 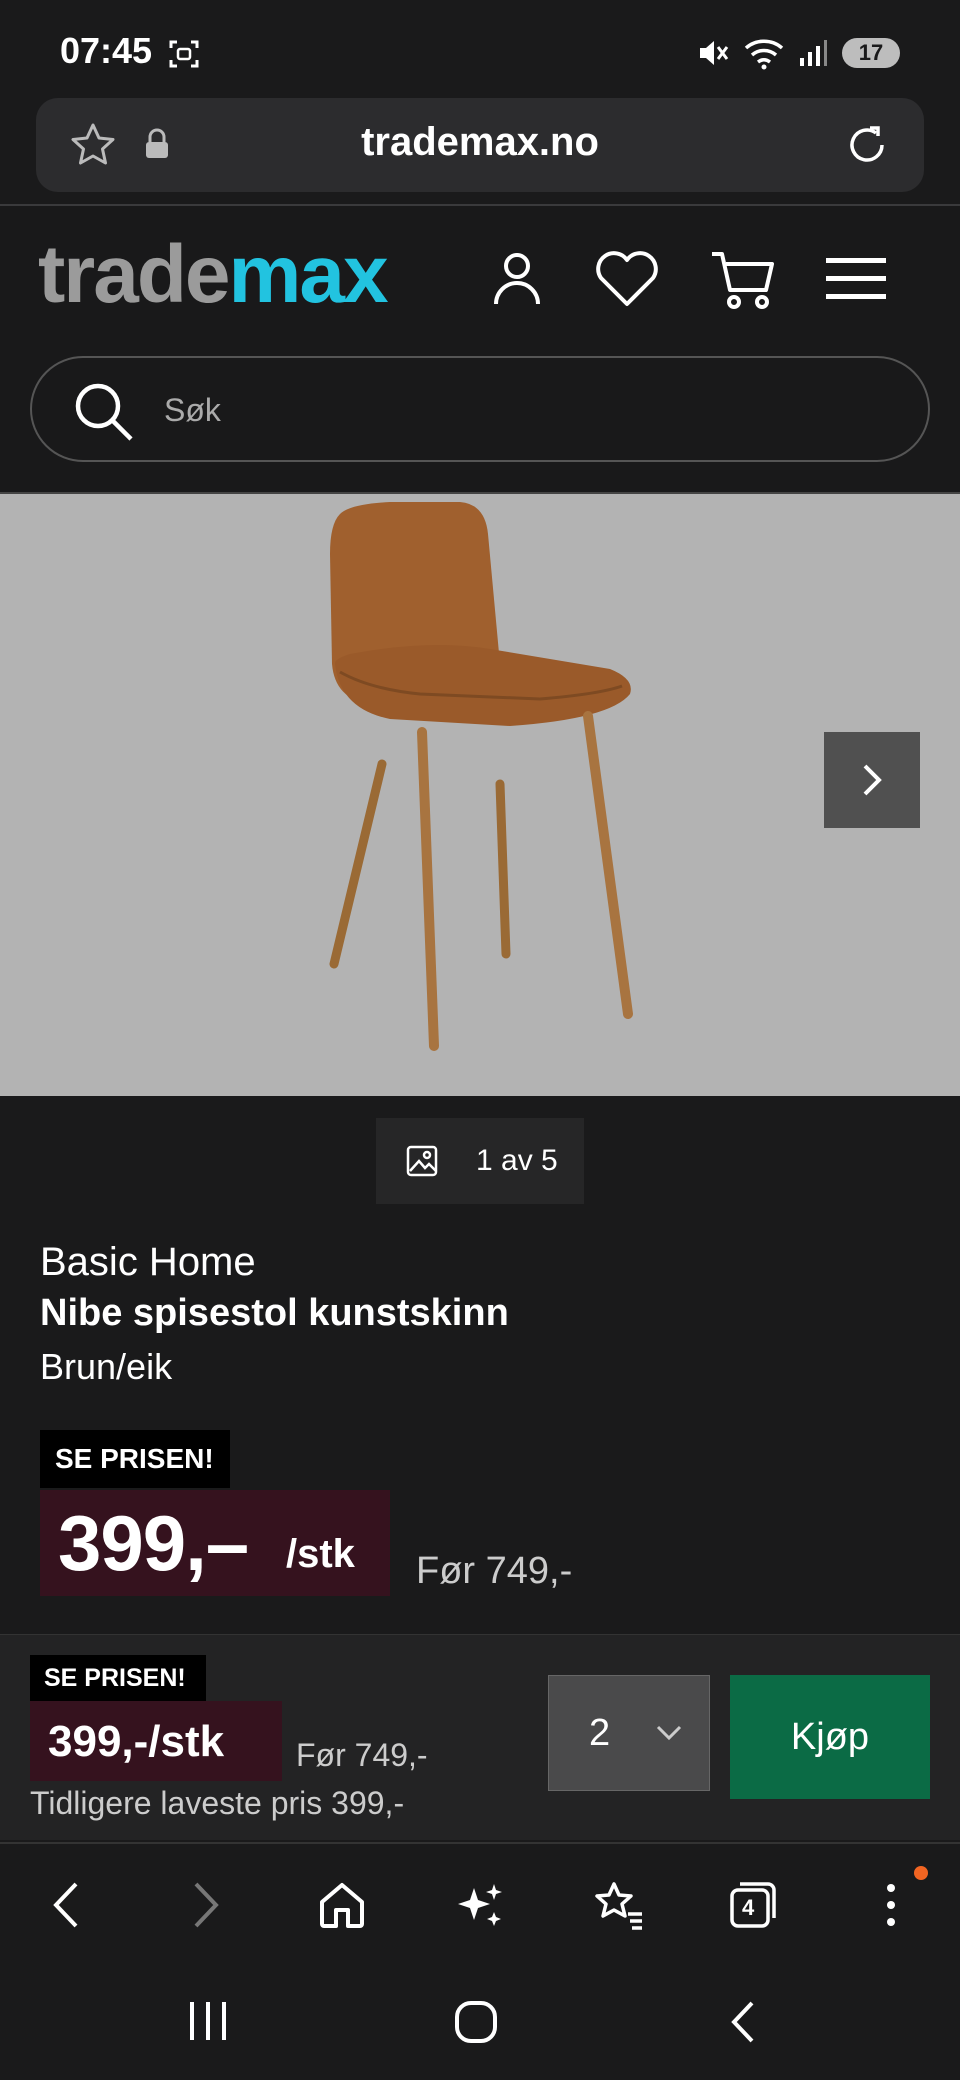 What do you see at coordinates (213, 275) in the screenshot?
I see `trademax-logo: trademax` at bounding box center [213, 275].